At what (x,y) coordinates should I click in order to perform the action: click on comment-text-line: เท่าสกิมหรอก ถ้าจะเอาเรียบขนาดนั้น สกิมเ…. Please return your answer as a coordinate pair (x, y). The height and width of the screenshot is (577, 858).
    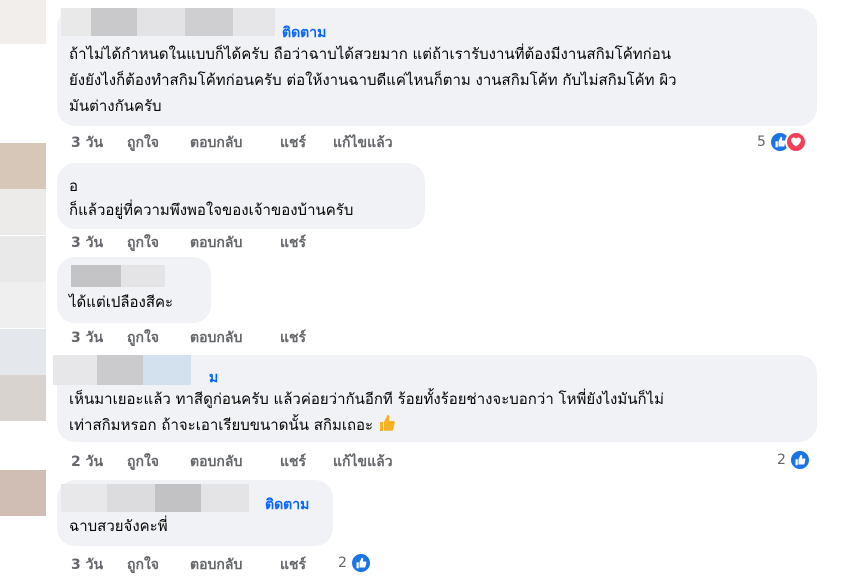
    Looking at the image, I should click on (232, 425).